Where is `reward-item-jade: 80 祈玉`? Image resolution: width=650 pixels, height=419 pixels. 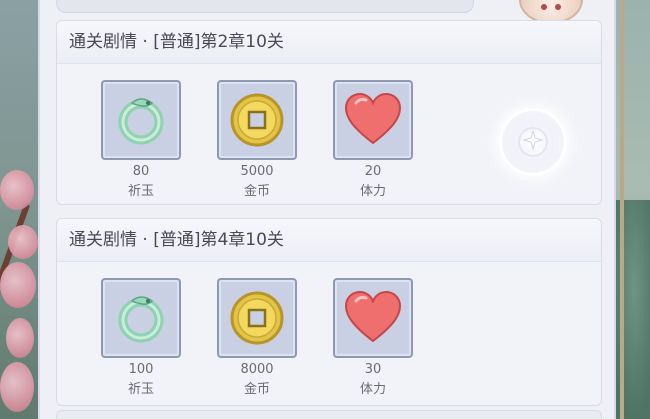 reward-item-jade: 80 祈玉 is located at coordinates (141, 139).